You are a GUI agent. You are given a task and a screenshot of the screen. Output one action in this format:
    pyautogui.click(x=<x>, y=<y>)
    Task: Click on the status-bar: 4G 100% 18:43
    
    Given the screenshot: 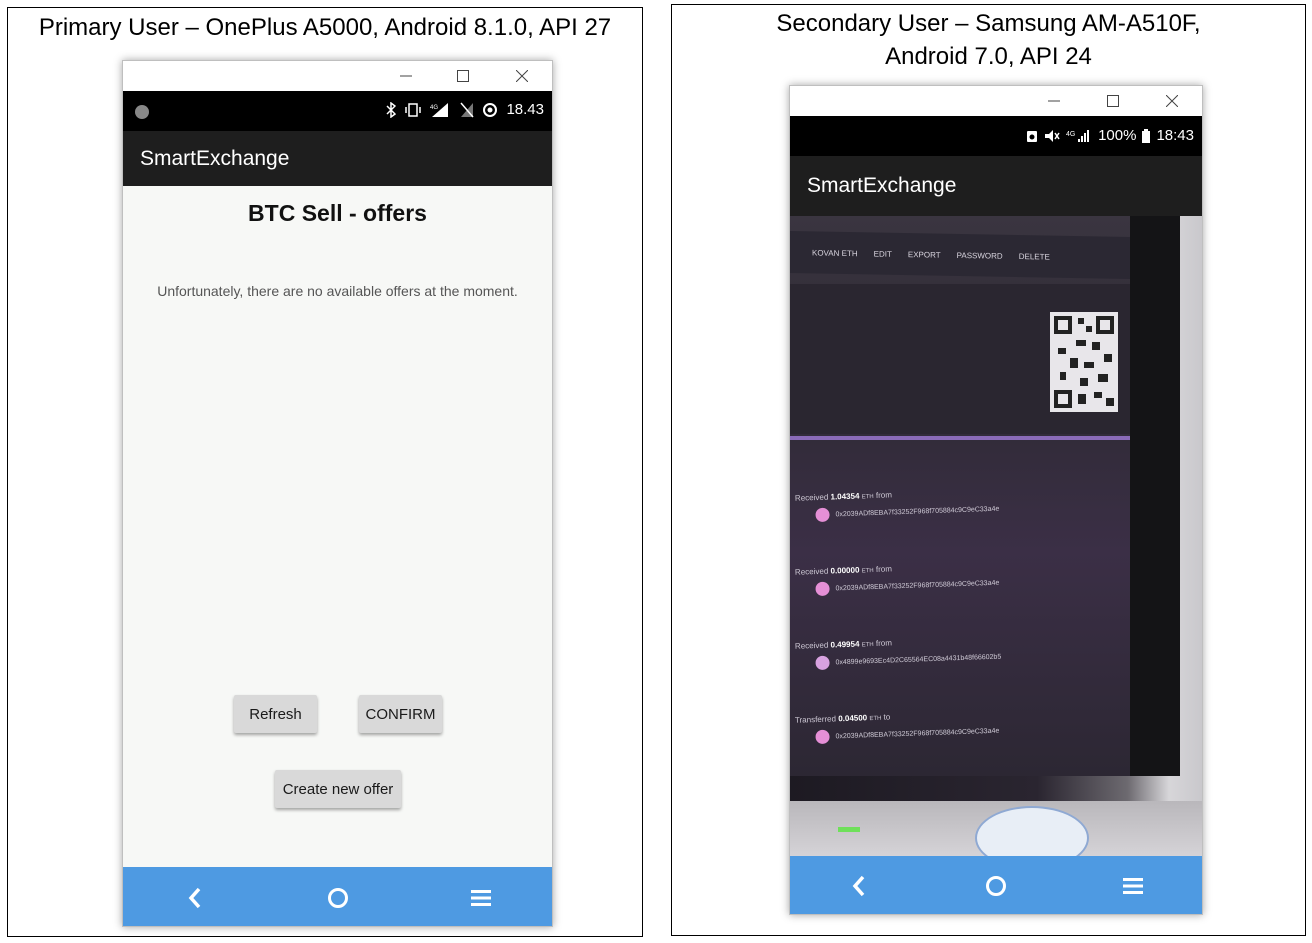 What is the action you would take?
    pyautogui.click(x=996, y=136)
    